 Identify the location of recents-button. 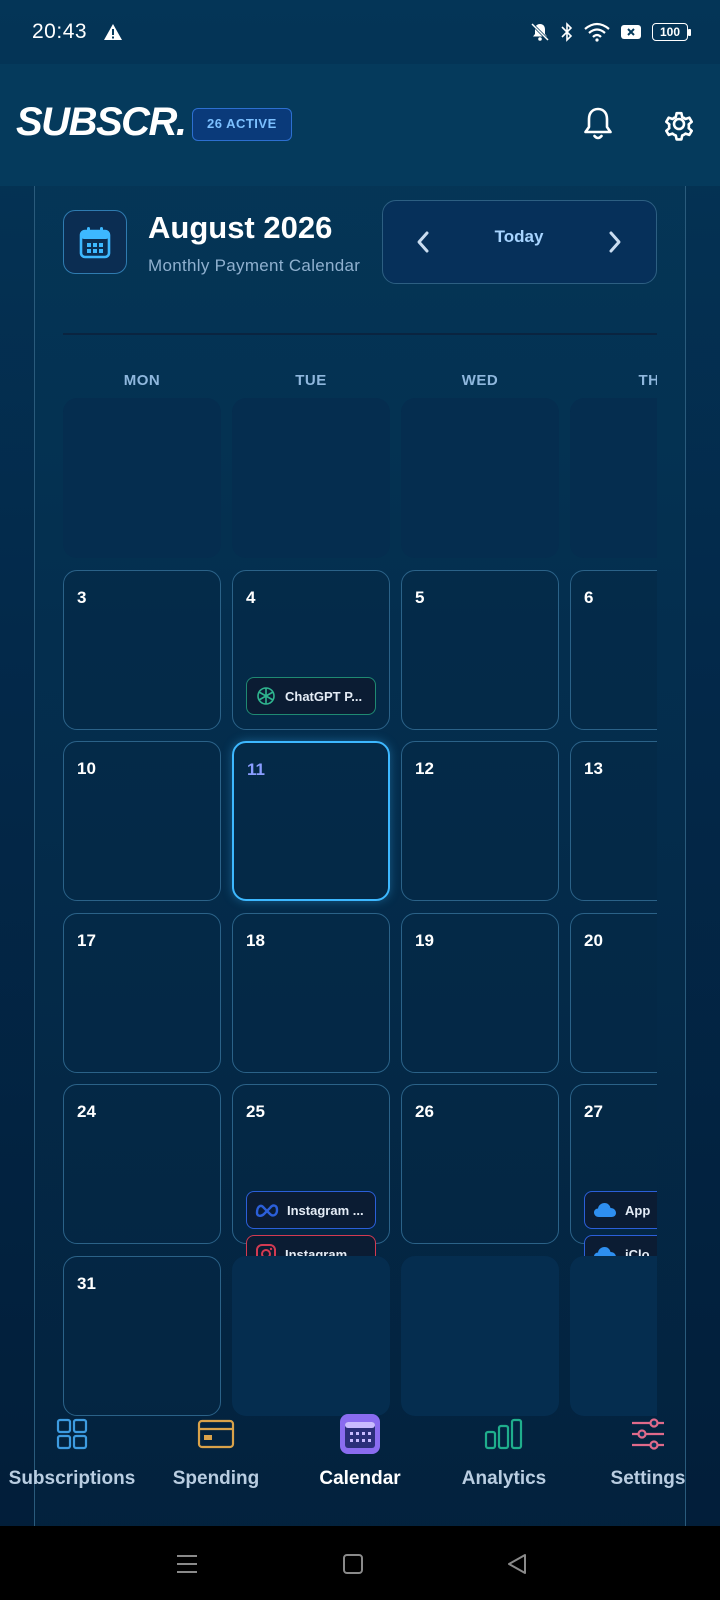
(187, 1564).